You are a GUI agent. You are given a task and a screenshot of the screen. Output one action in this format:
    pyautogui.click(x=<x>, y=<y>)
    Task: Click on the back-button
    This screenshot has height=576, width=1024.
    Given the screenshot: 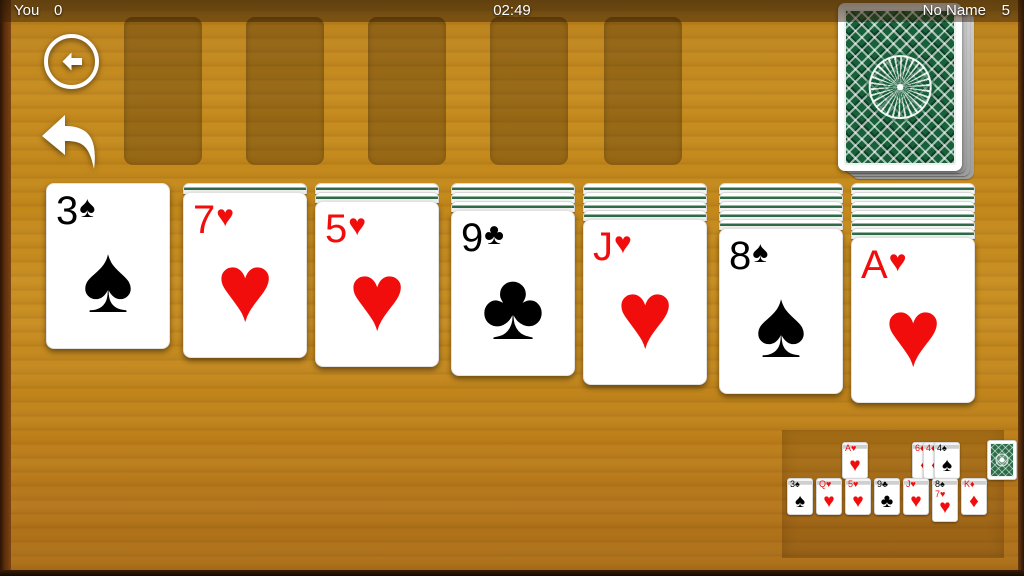 What is the action you would take?
    pyautogui.click(x=71, y=61)
    